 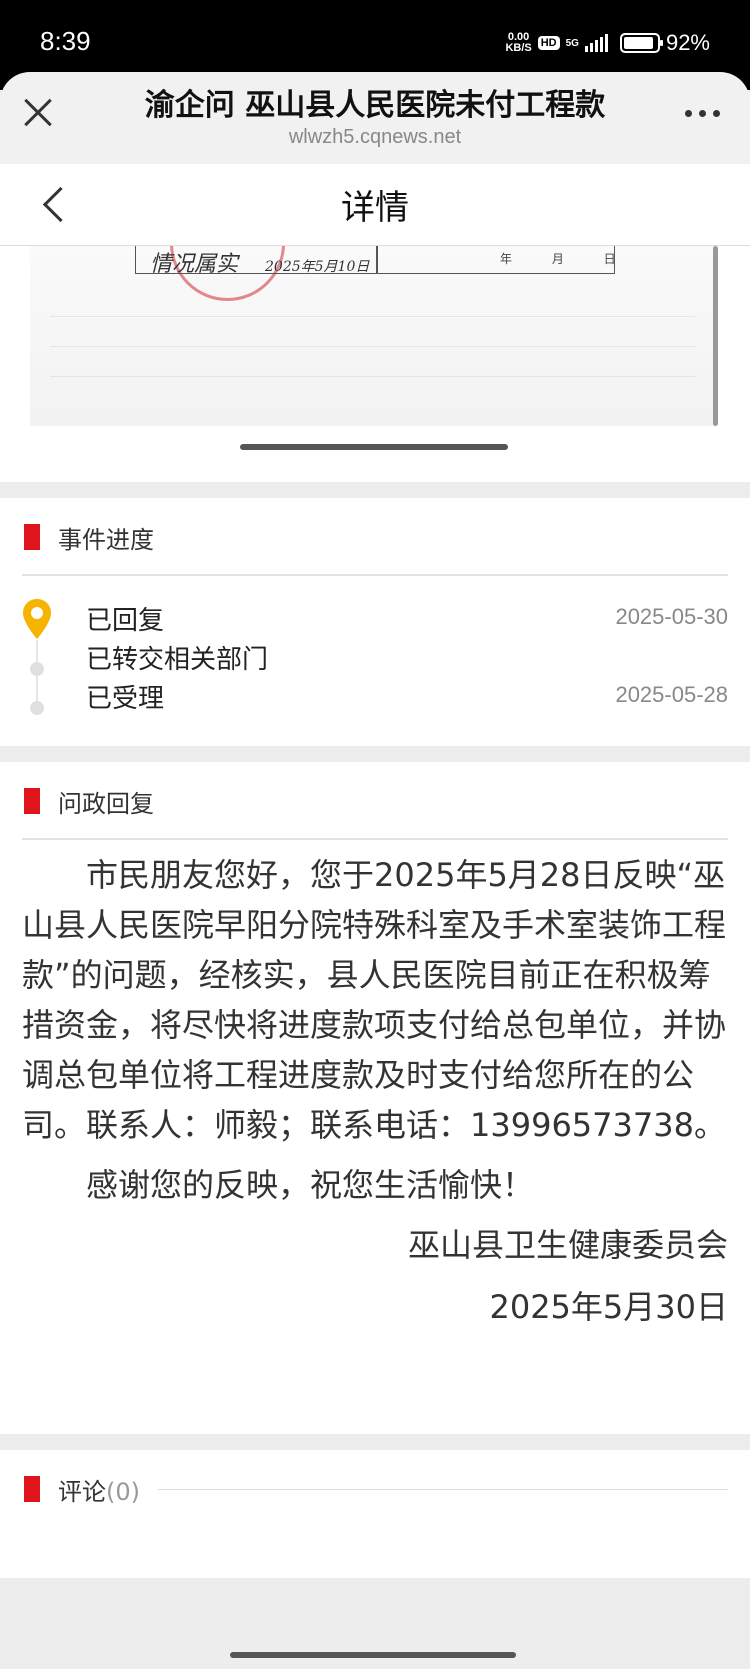 I want to click on reply-thanks: 感谢您的反映，祝您生活愉快！, so click(x=310, y=1185).